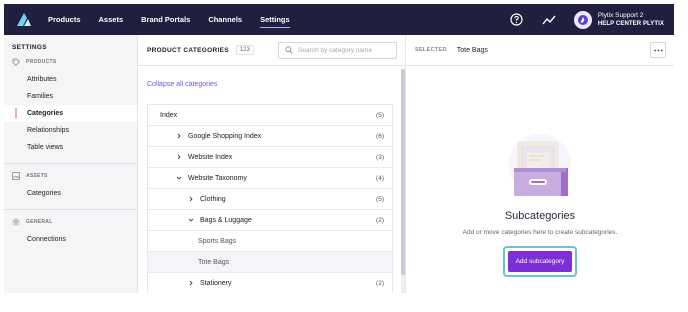  I want to click on nav-item-settings: Settings, so click(275, 19).